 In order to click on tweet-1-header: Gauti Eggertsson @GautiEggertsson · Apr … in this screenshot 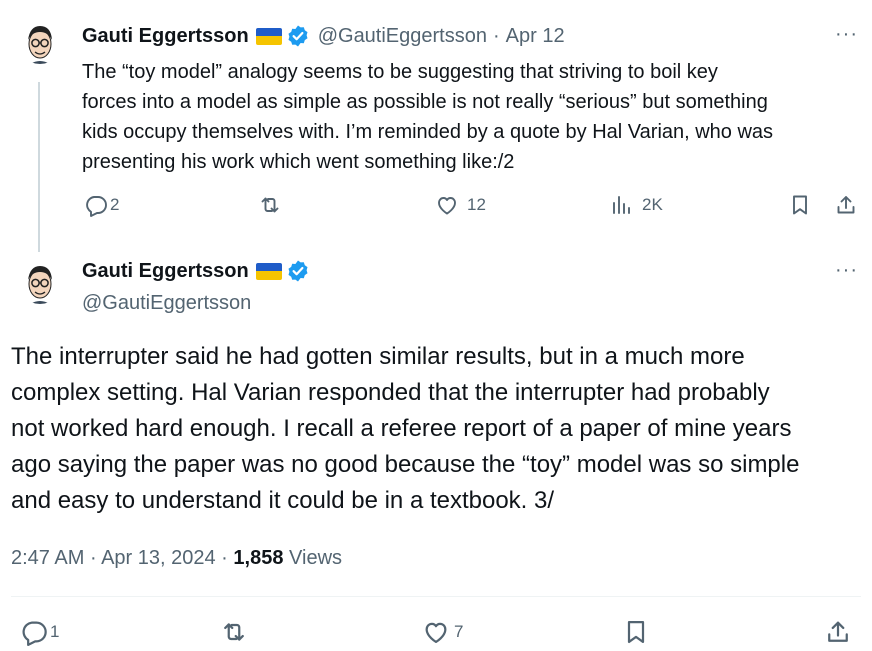, I will do `click(323, 36)`.